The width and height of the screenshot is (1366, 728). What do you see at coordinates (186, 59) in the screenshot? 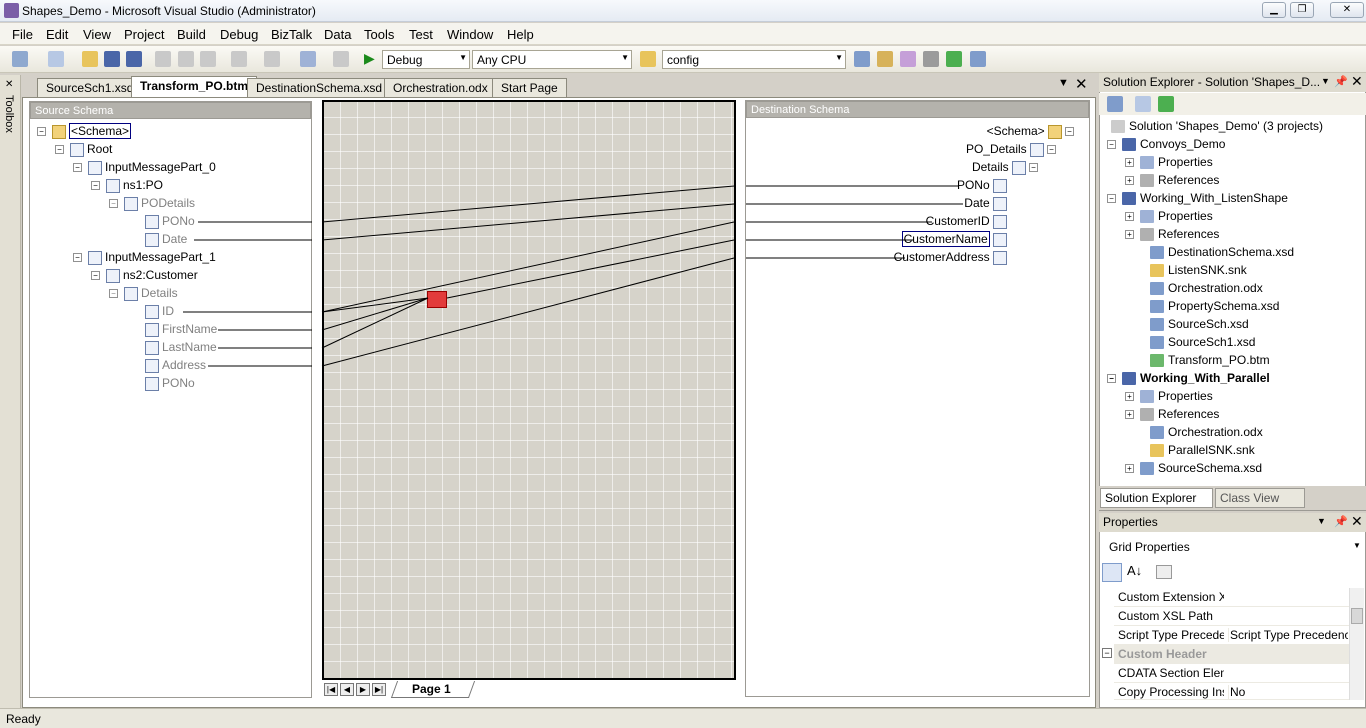
I see `copy-icon` at bounding box center [186, 59].